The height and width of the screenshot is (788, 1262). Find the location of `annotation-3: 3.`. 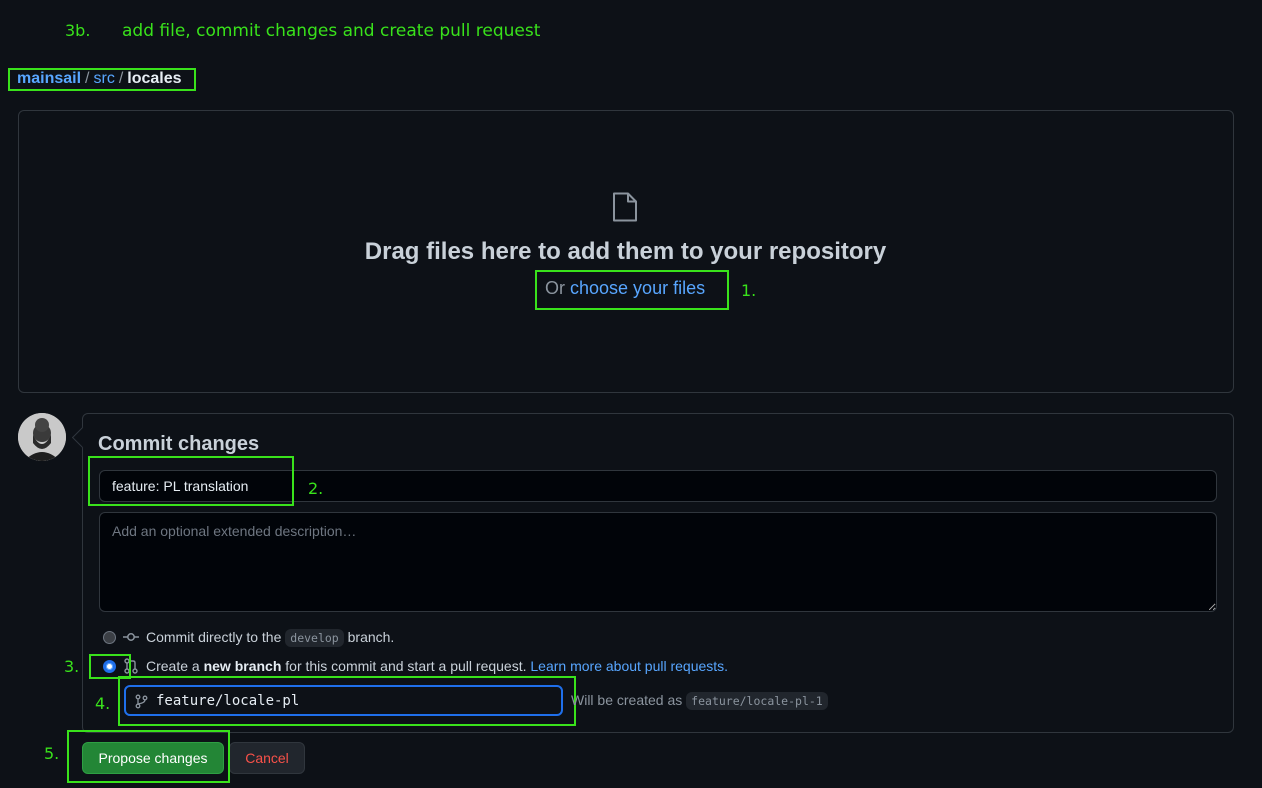

annotation-3: 3. is located at coordinates (72, 666).